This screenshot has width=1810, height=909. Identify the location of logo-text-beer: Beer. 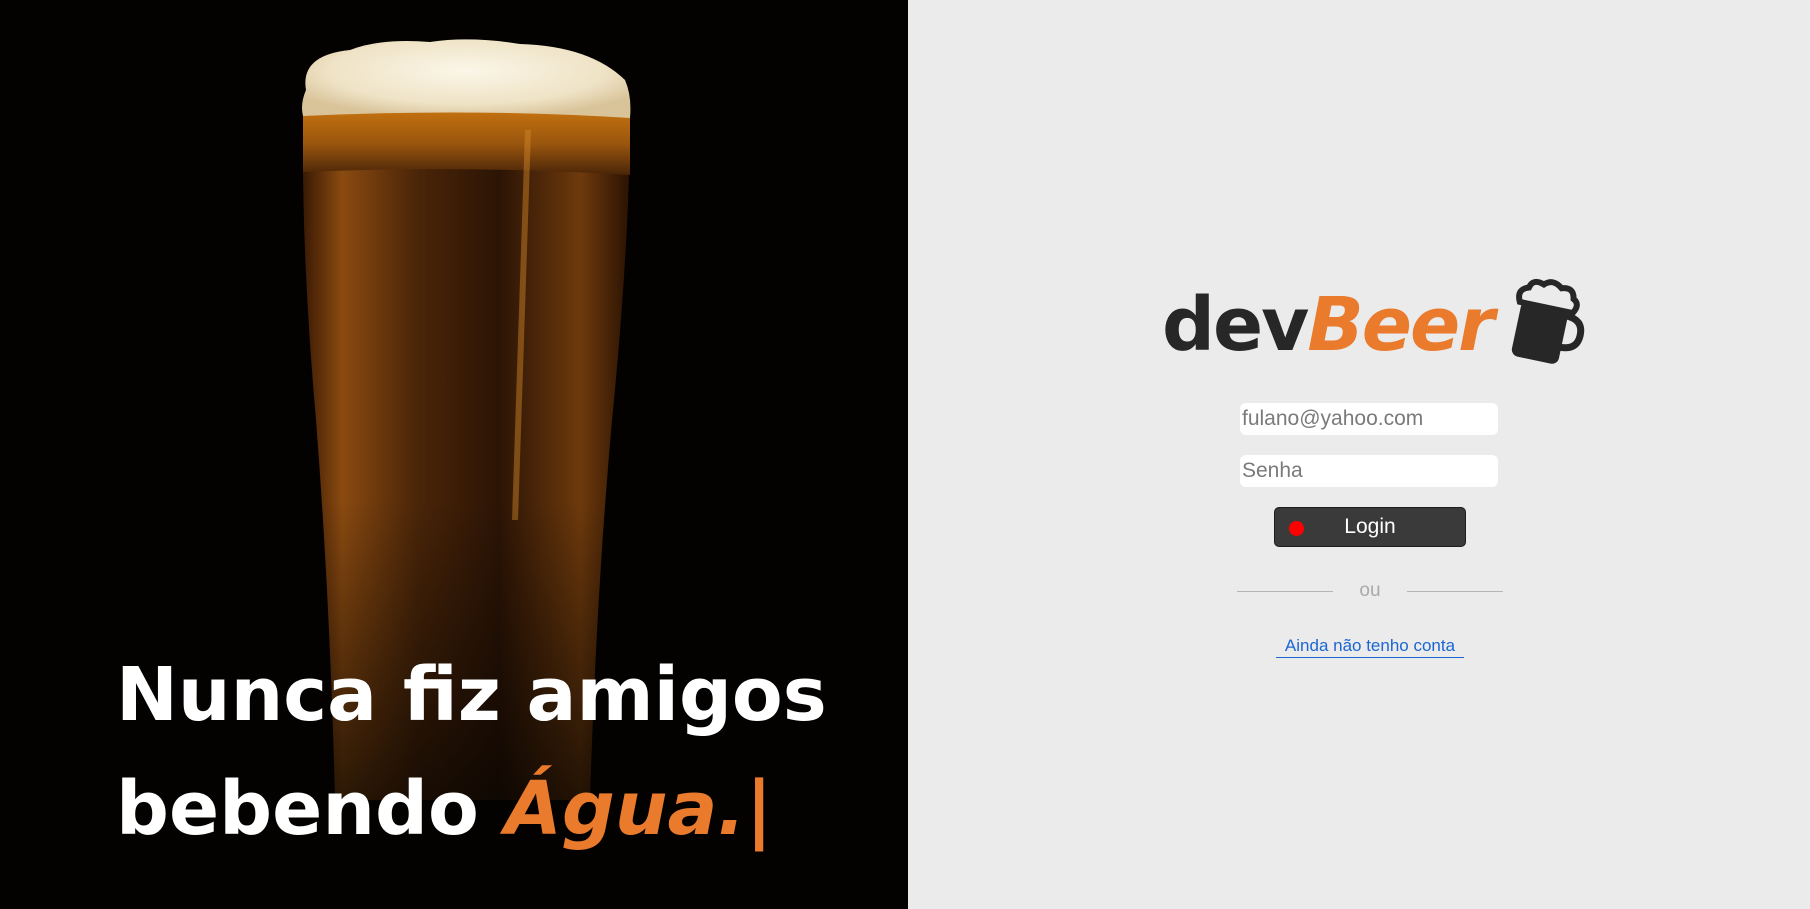
(1400, 325).